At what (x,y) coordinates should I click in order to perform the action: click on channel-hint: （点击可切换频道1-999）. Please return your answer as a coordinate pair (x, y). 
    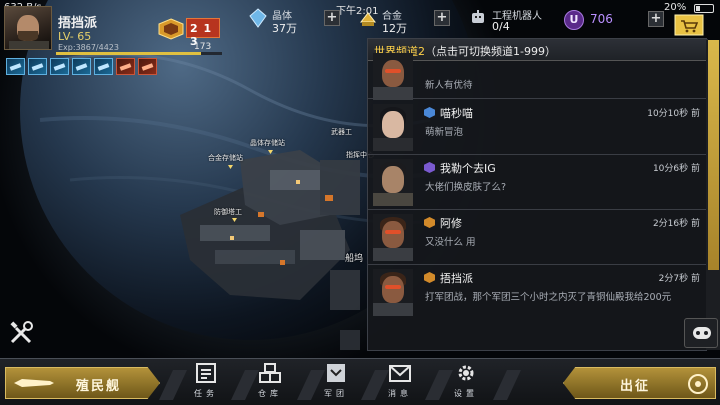
    Looking at the image, I should click on (490, 51).